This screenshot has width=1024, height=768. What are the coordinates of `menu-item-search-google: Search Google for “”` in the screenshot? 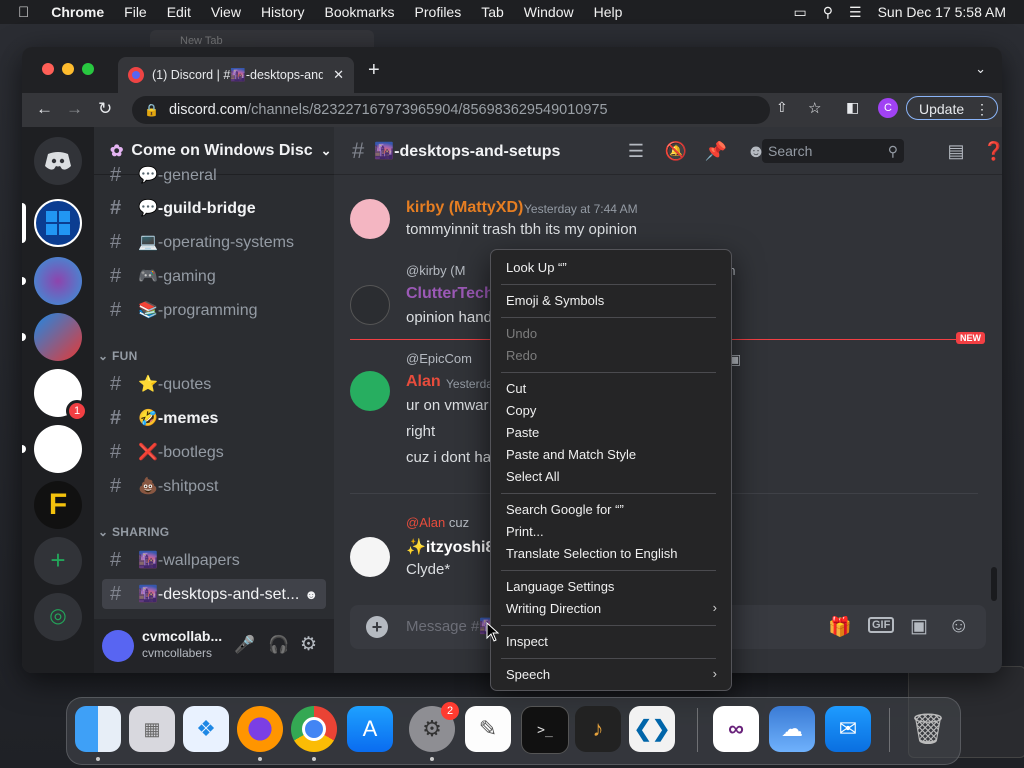 It's located at (565, 509).